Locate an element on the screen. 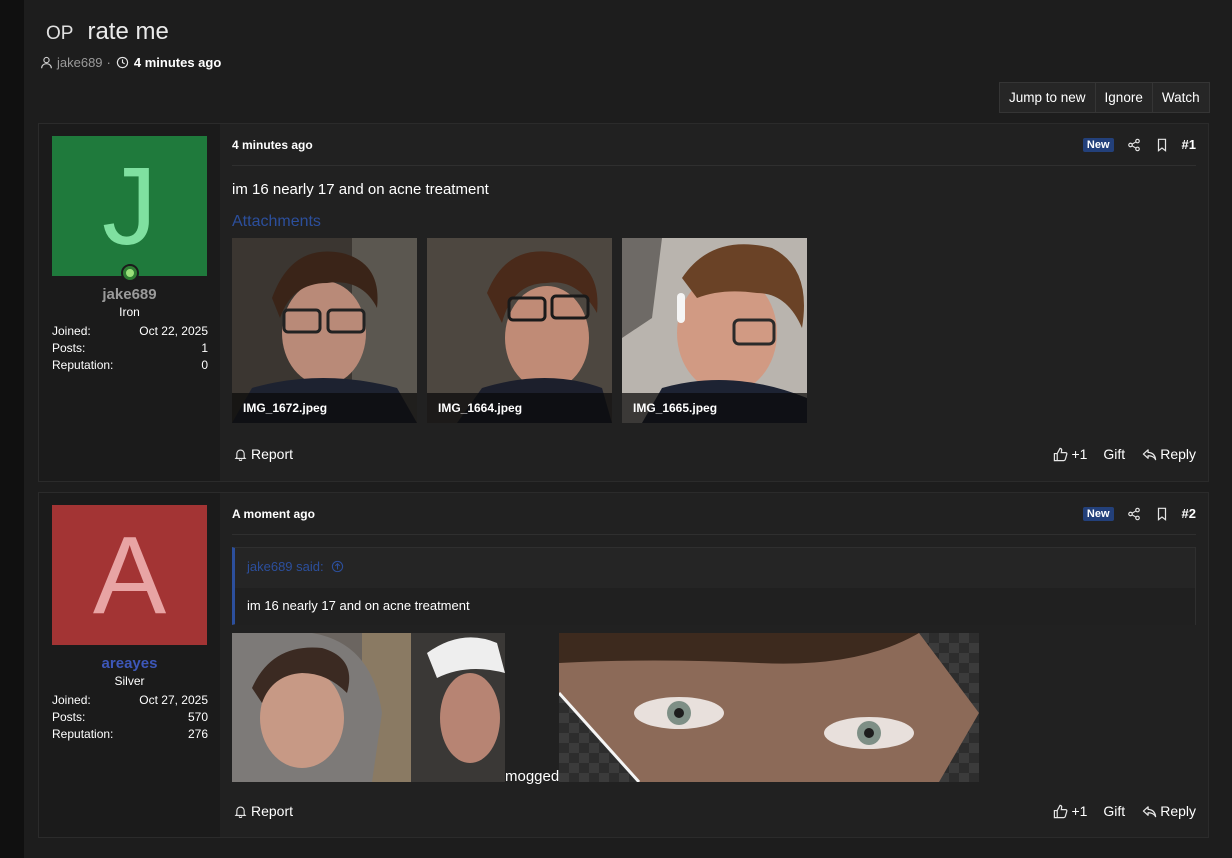 The width and height of the screenshot is (1232, 858). avatar: J is located at coordinates (129, 206).